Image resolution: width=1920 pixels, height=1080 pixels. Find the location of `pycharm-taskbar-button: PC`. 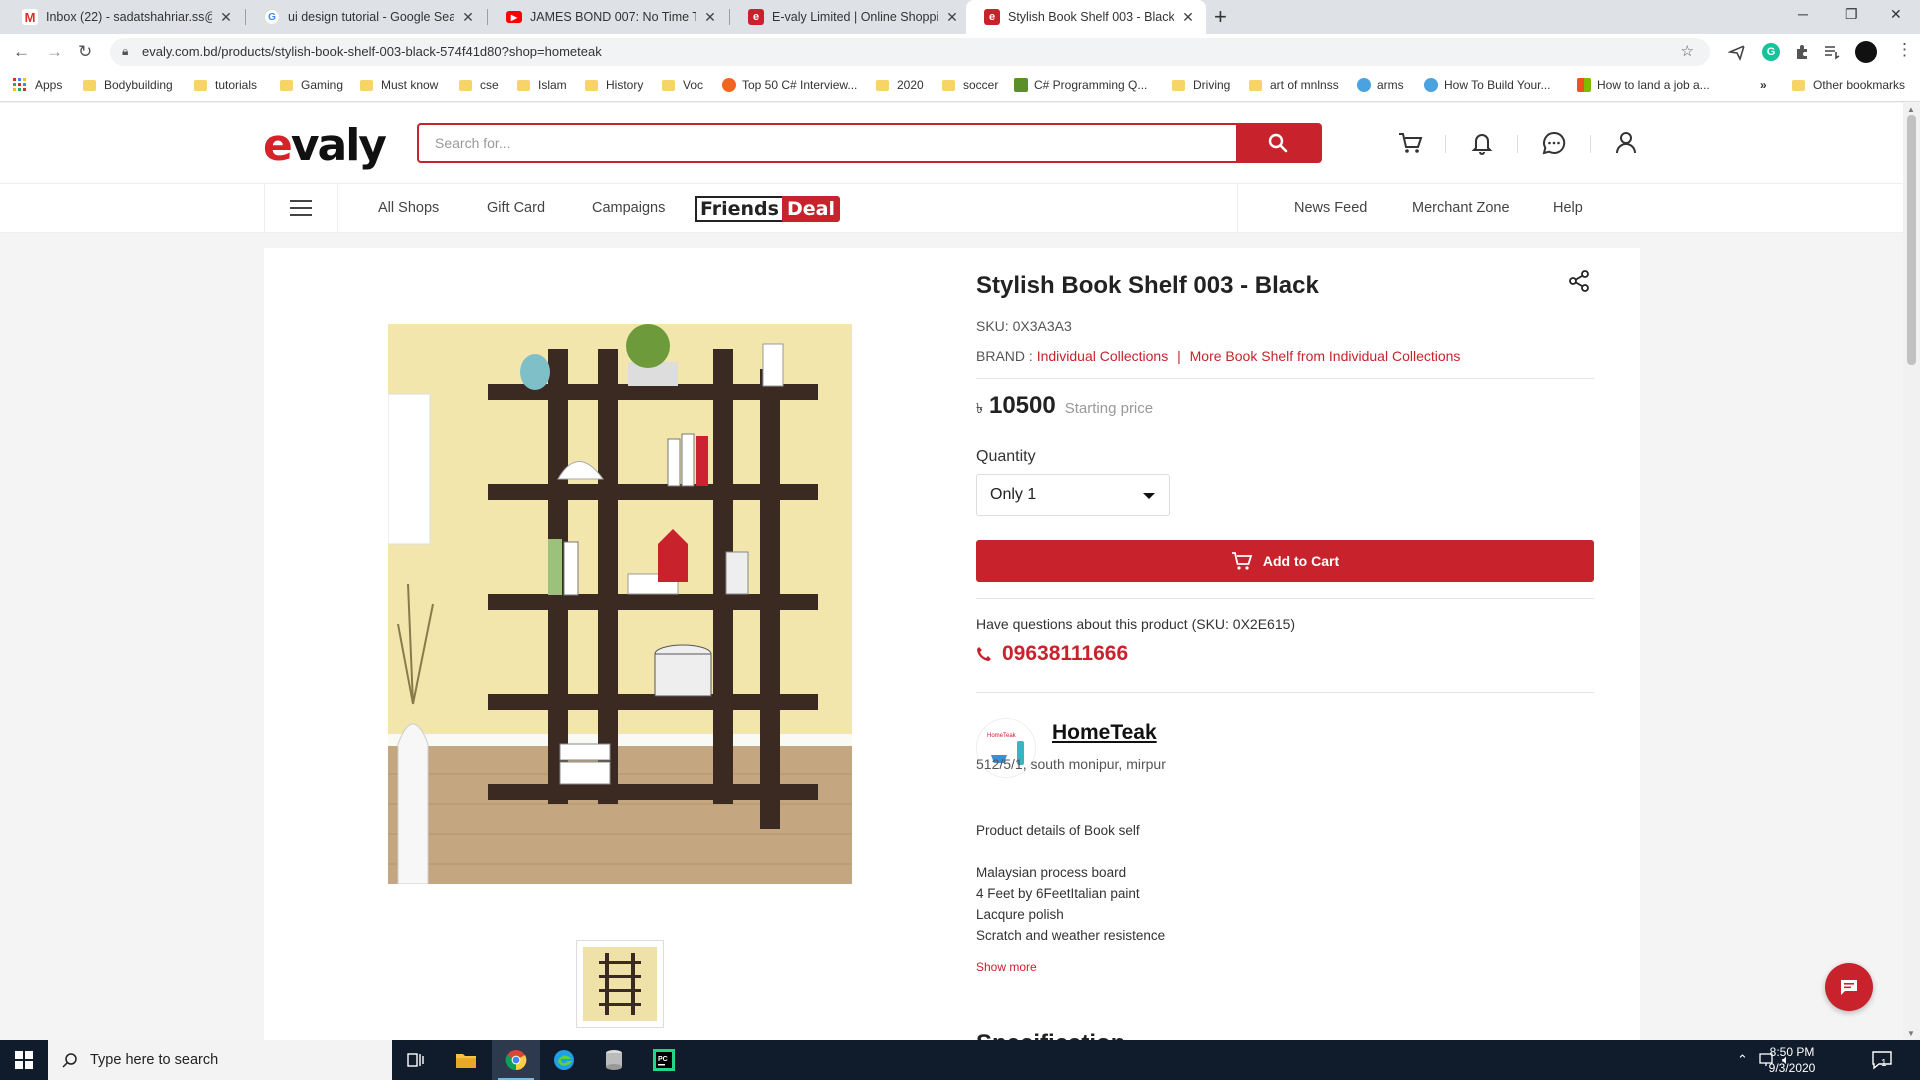

pycharm-taskbar-button: PC is located at coordinates (664, 1060).